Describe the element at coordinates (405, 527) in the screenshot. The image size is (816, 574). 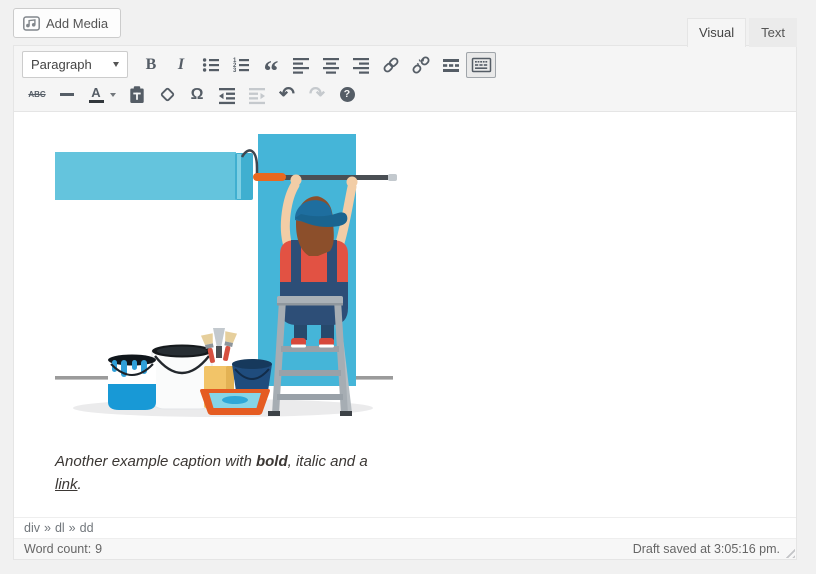
I see `element-path-bar: div » dl » dd` at that location.